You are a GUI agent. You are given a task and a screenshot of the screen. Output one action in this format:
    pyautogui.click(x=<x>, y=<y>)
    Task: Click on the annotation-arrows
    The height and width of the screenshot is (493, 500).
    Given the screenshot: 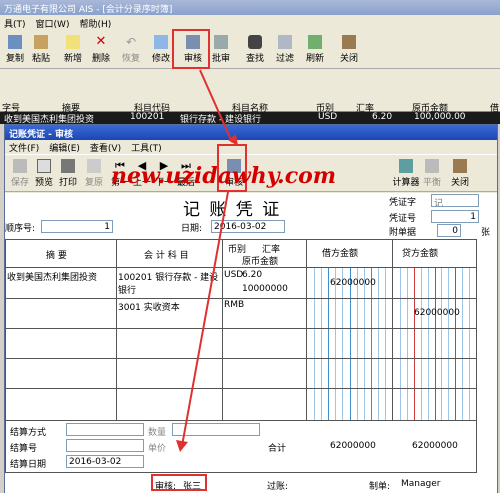 What is the action you would take?
    pyautogui.click(x=207, y=260)
    